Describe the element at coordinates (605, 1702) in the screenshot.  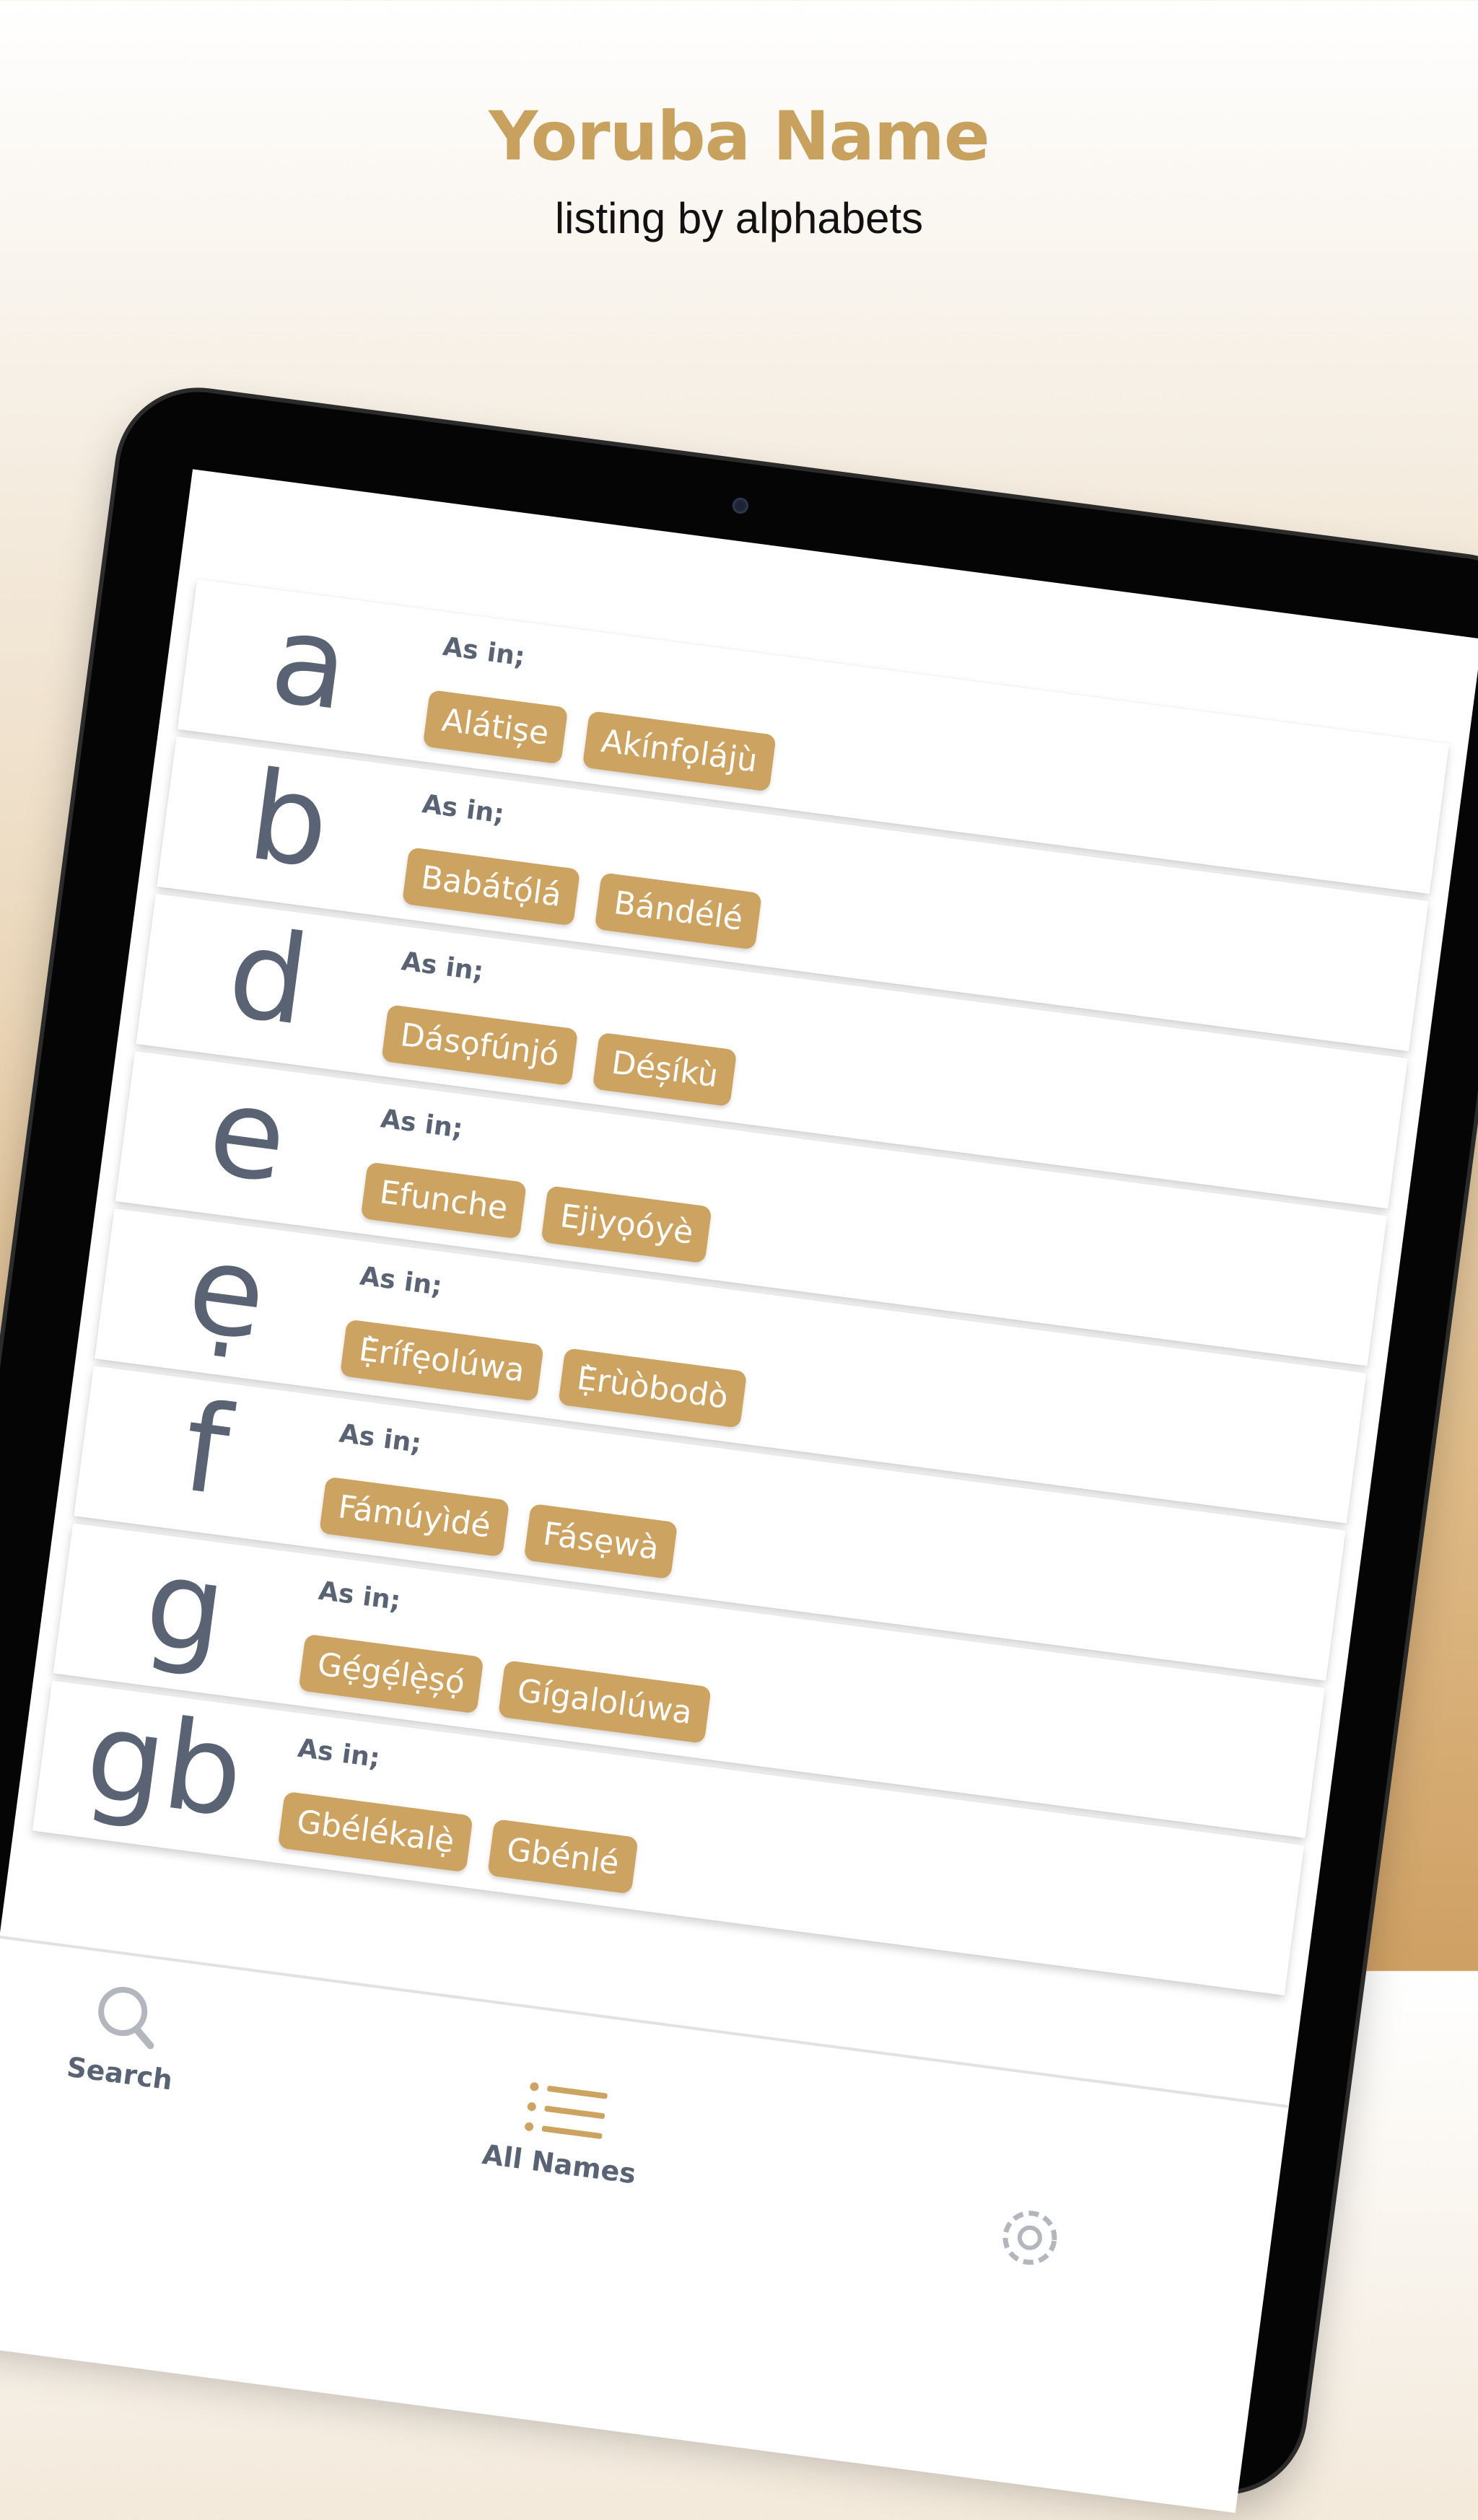
I see `example-name-chip: Gígalolúwa` at that location.